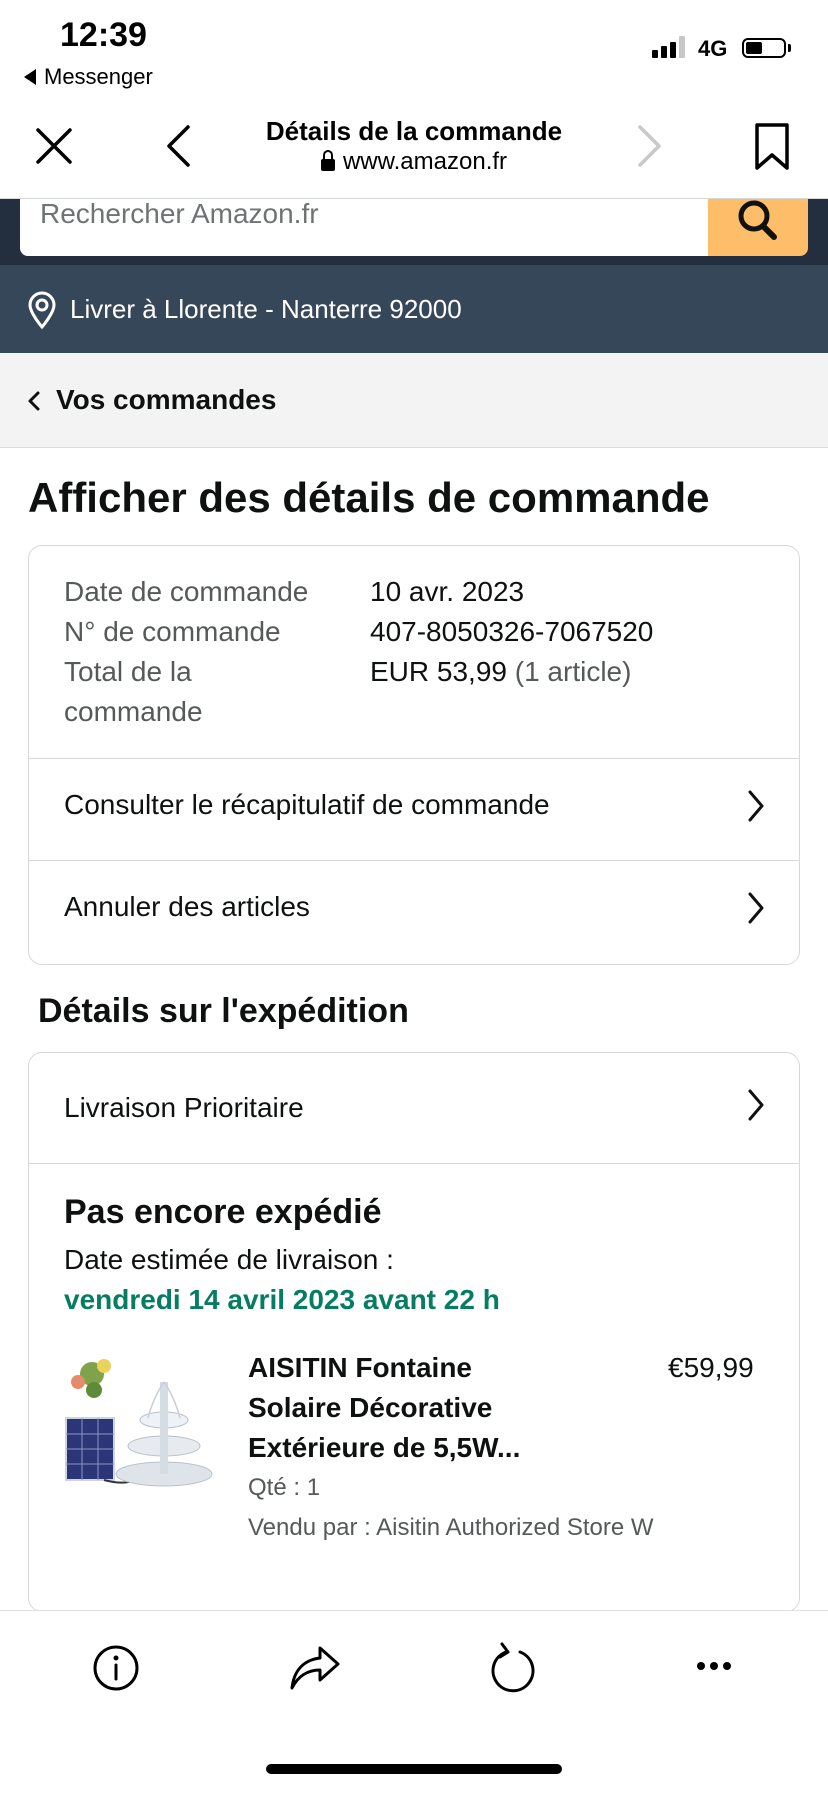 This screenshot has width=828, height=1793. I want to click on order-total-label-line2: commande, so click(133, 711).